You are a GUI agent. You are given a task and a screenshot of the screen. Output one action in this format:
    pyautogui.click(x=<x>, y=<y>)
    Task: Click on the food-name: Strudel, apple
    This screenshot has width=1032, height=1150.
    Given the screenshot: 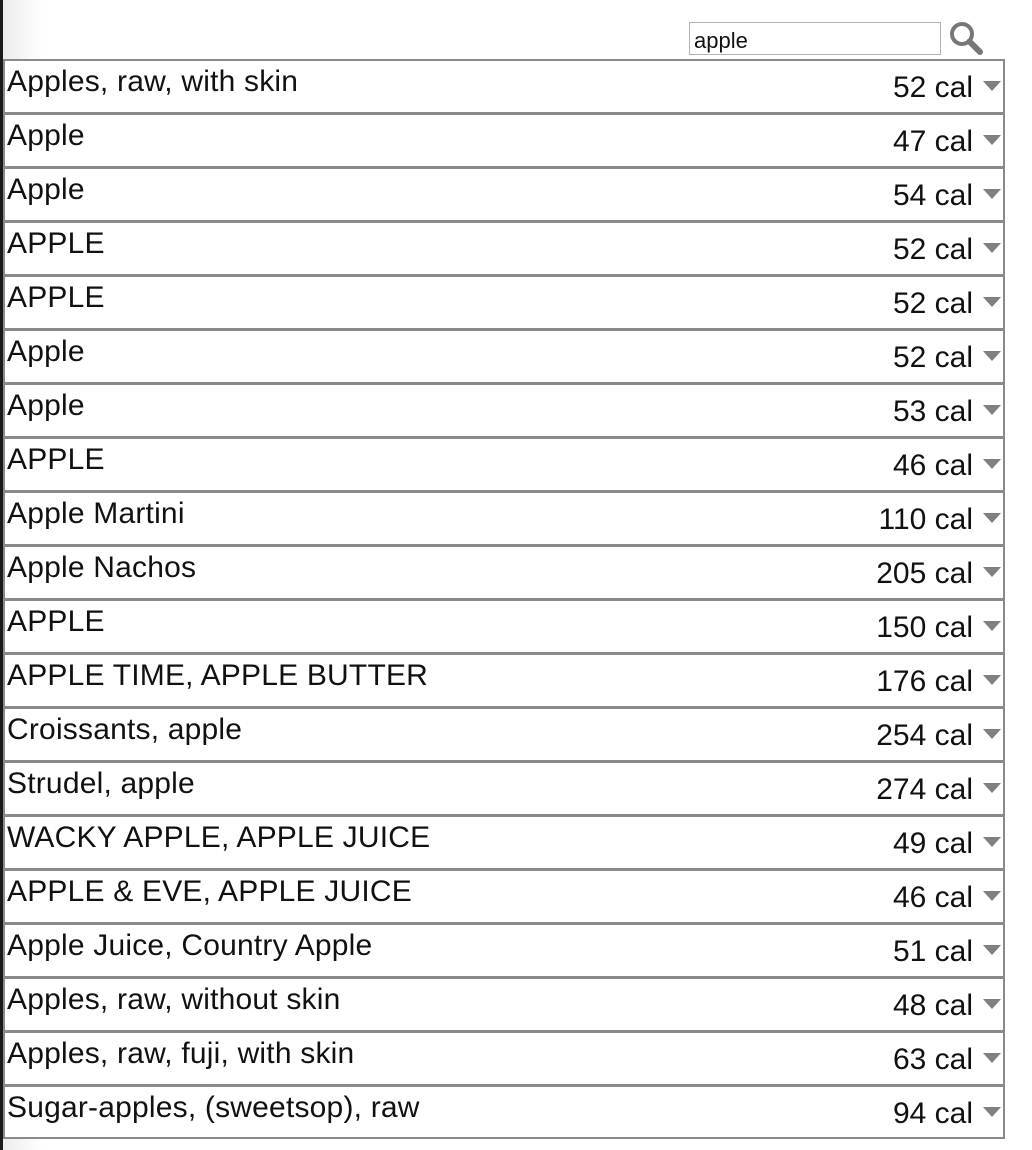 What is the action you would take?
    pyautogui.click(x=101, y=783)
    